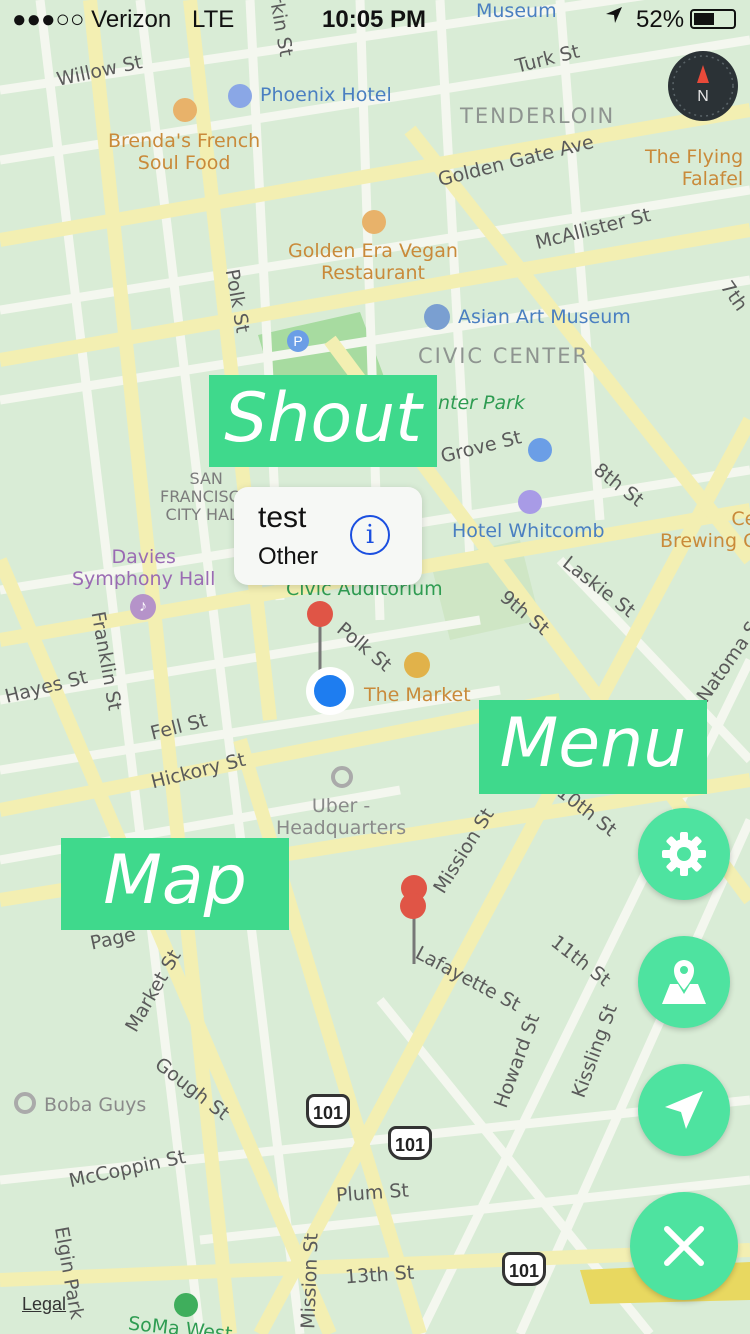  What do you see at coordinates (282, 517) in the screenshot?
I see `callout-title: test` at bounding box center [282, 517].